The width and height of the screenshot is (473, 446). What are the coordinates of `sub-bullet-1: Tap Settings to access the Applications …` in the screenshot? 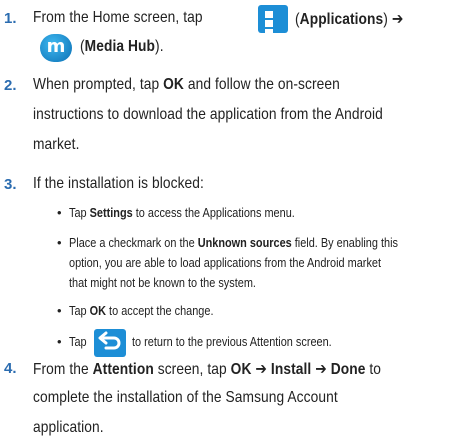 It's located at (182, 212).